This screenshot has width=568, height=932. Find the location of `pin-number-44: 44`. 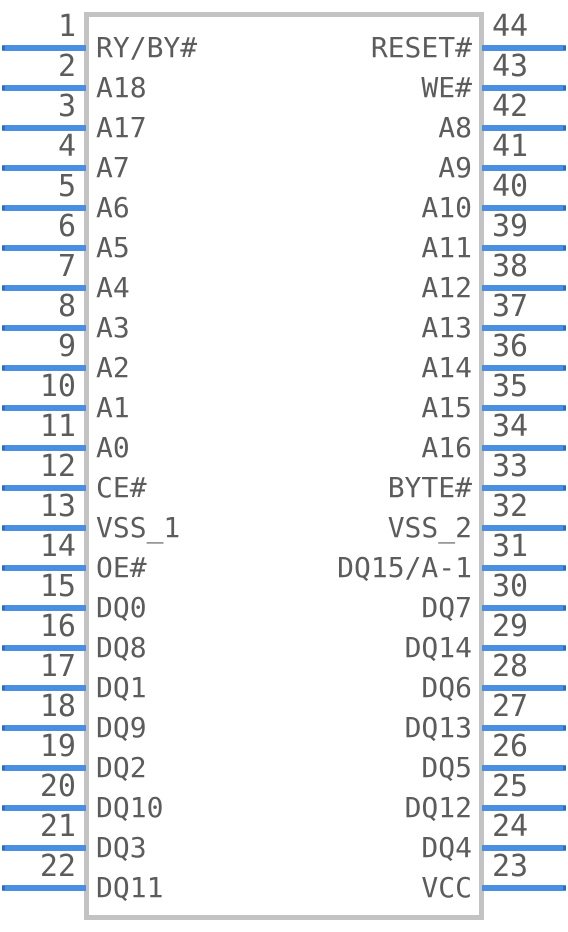

pin-number-44: 44 is located at coordinates (510, 26).